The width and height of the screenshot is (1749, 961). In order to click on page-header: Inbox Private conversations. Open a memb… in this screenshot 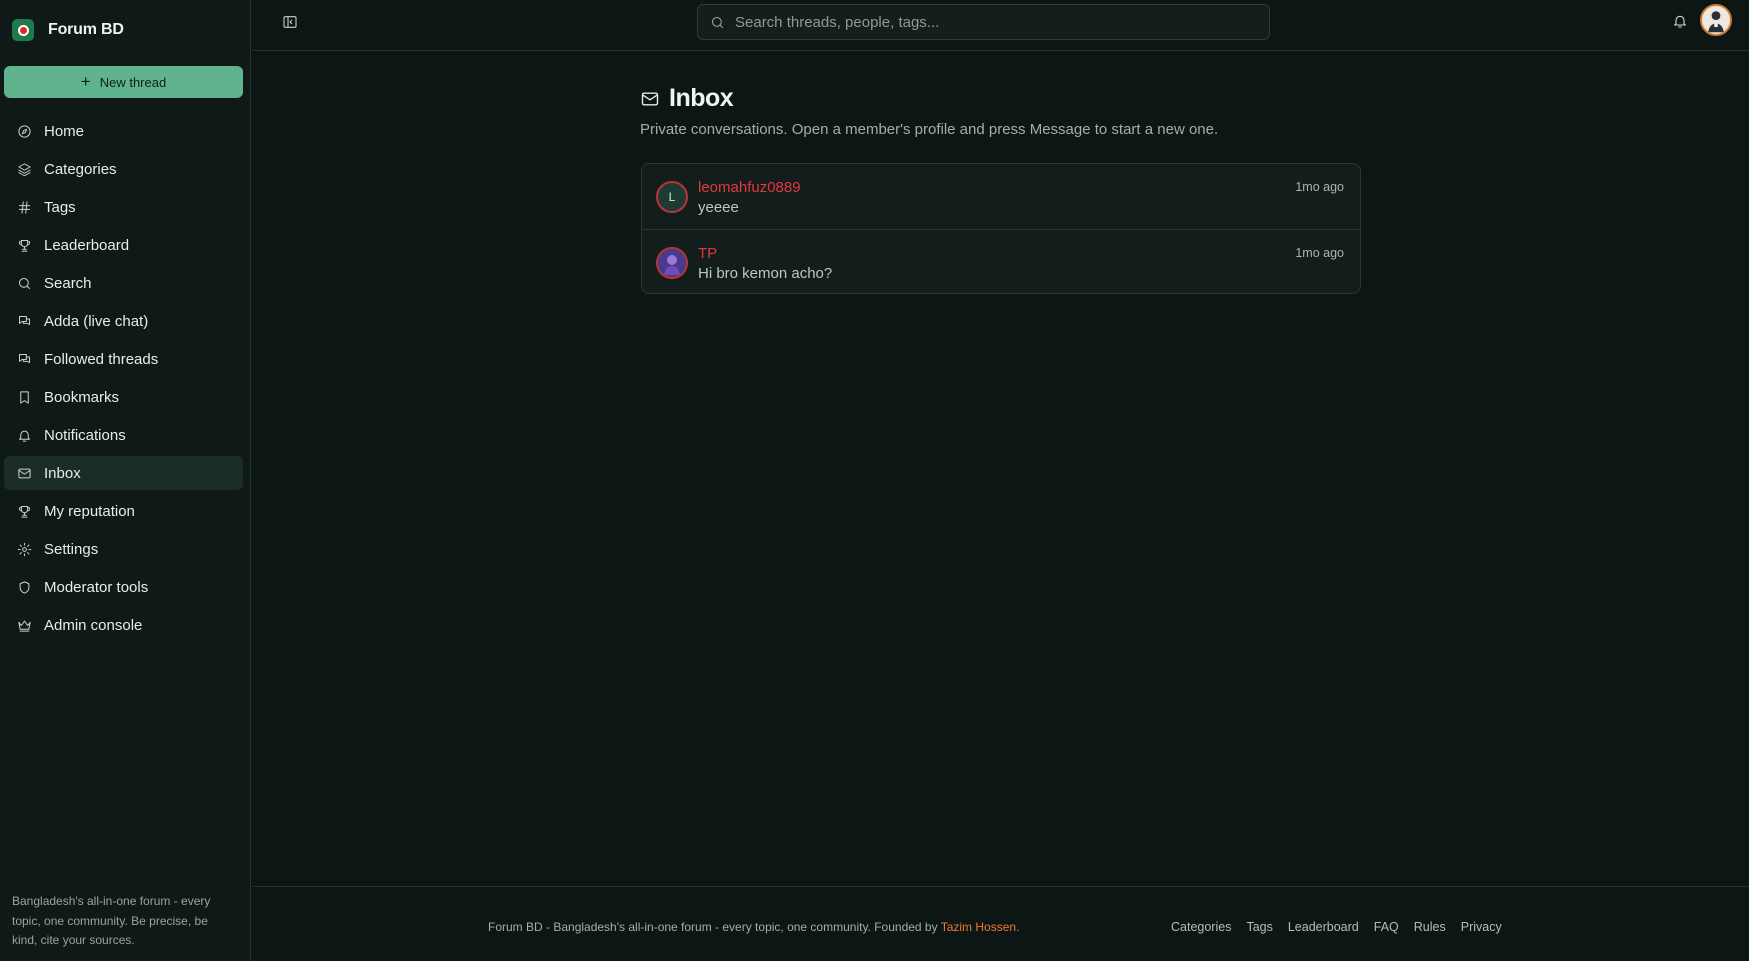, I will do `click(929, 111)`.